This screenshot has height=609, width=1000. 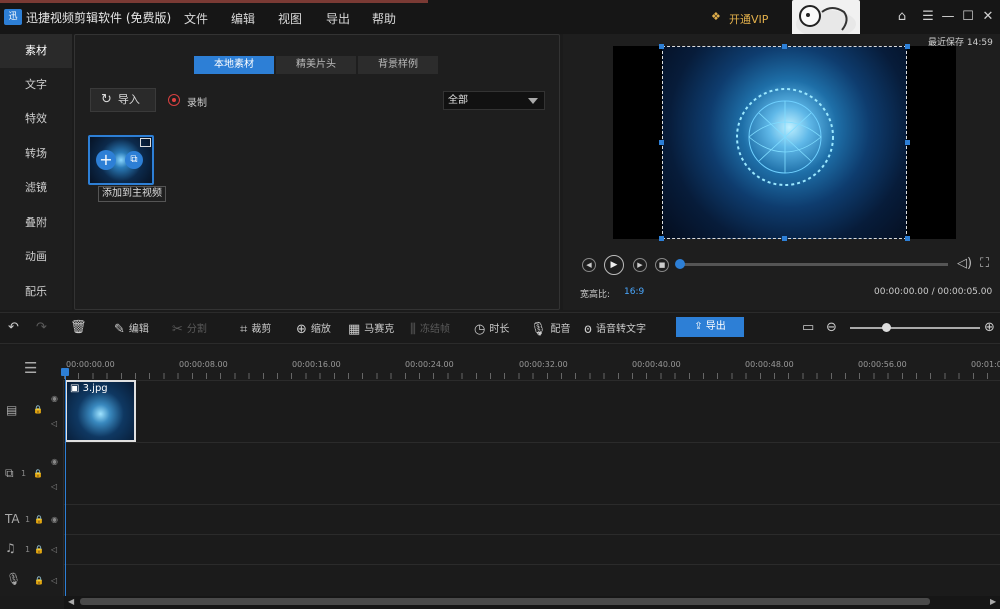 I want to click on text-track, so click(x=500, y=519).